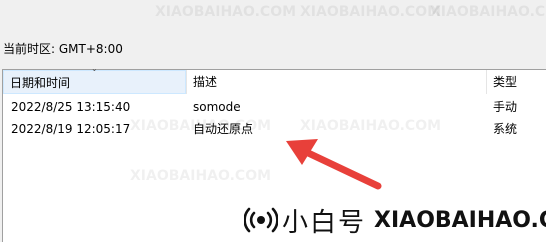 The height and width of the screenshot is (242, 546). Describe the element at coordinates (324, 222) in the screenshot. I see `watermark-brand-cn: 小白号` at that location.